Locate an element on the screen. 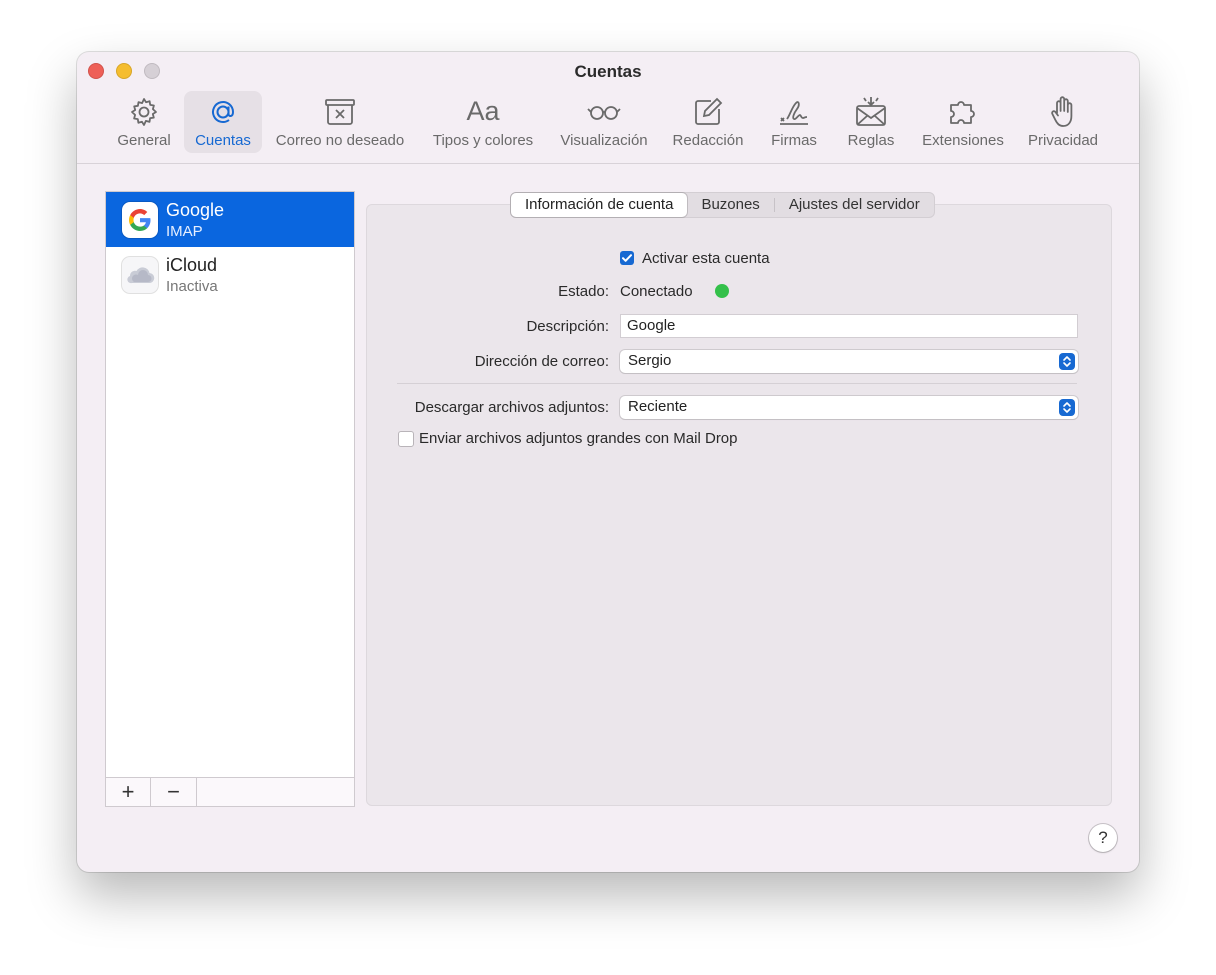 Image resolution: width=1216 pixels, height=975 pixels. download-attachments-value: Reciente is located at coordinates (658, 406).